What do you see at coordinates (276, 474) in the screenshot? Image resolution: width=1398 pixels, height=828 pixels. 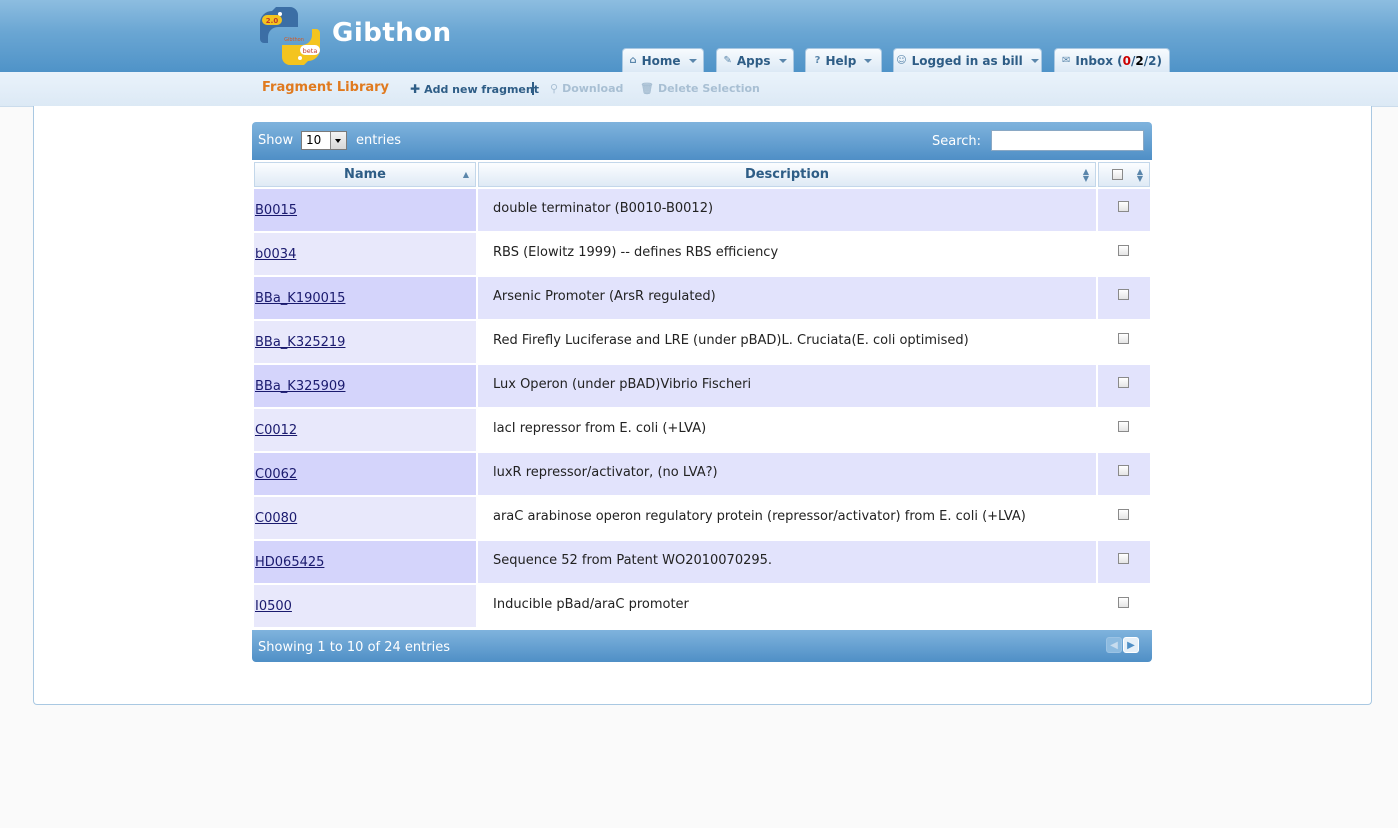 I see `fragment-name-link: C0062` at bounding box center [276, 474].